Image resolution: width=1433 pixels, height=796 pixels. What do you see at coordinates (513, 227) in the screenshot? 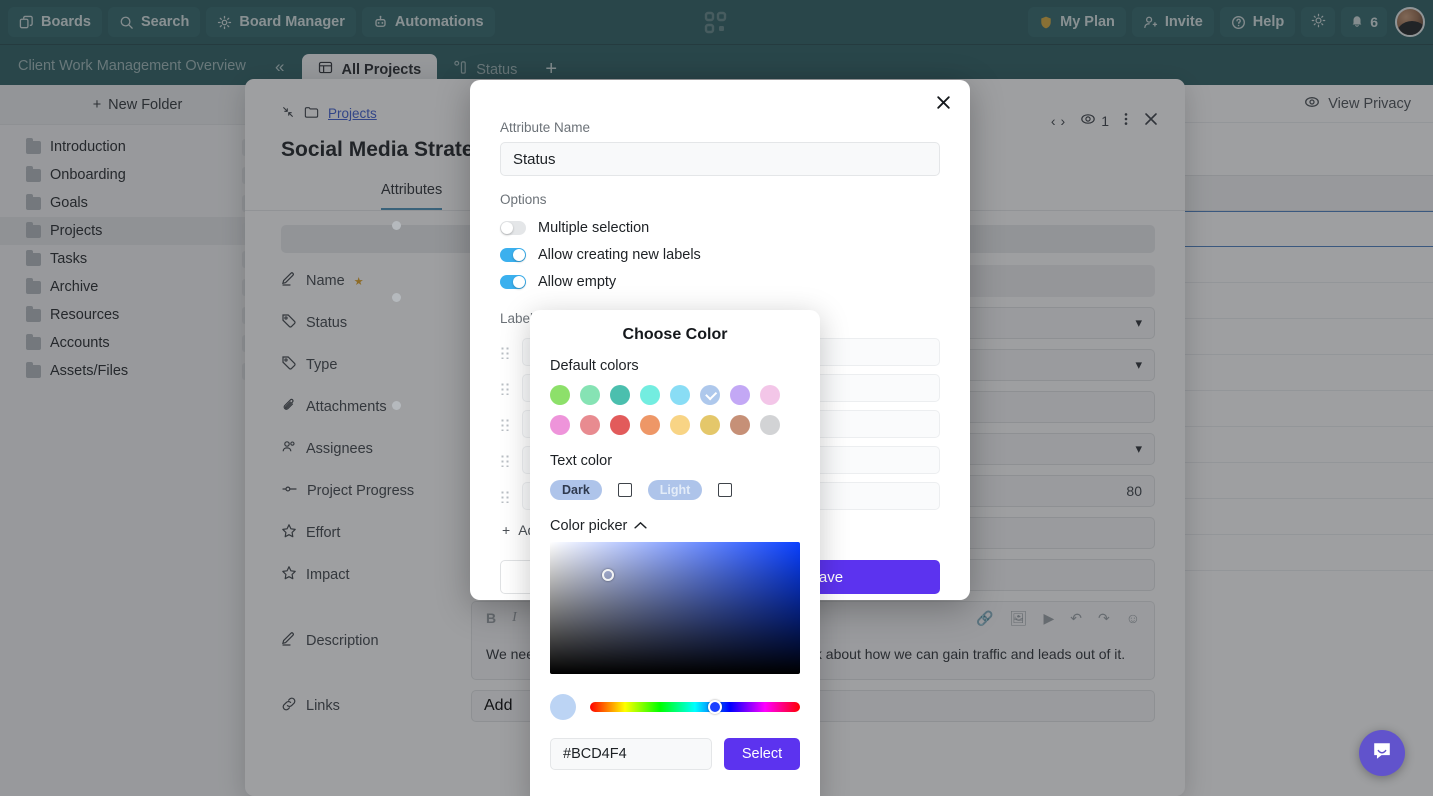
I see `toggle-multiple-selection` at bounding box center [513, 227].